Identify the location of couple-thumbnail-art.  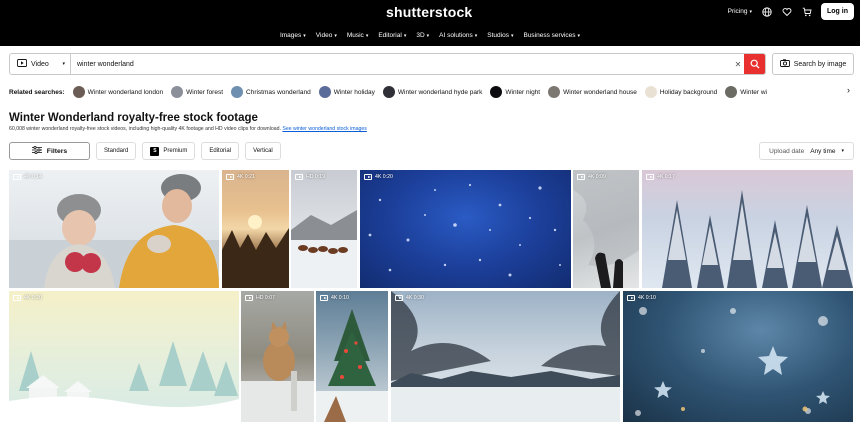
(114, 231).